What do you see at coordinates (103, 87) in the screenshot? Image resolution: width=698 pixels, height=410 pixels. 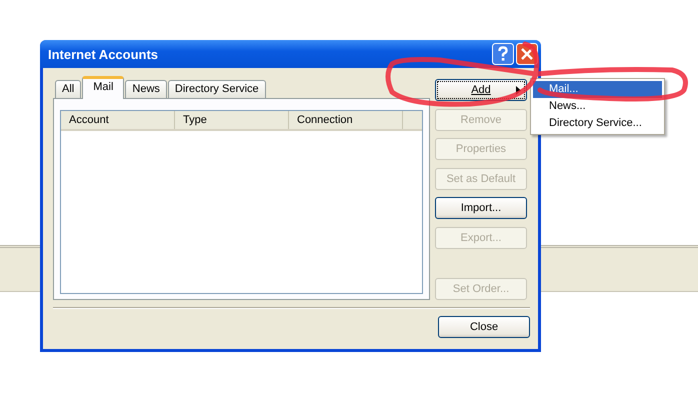 I see `tab: Mail` at bounding box center [103, 87].